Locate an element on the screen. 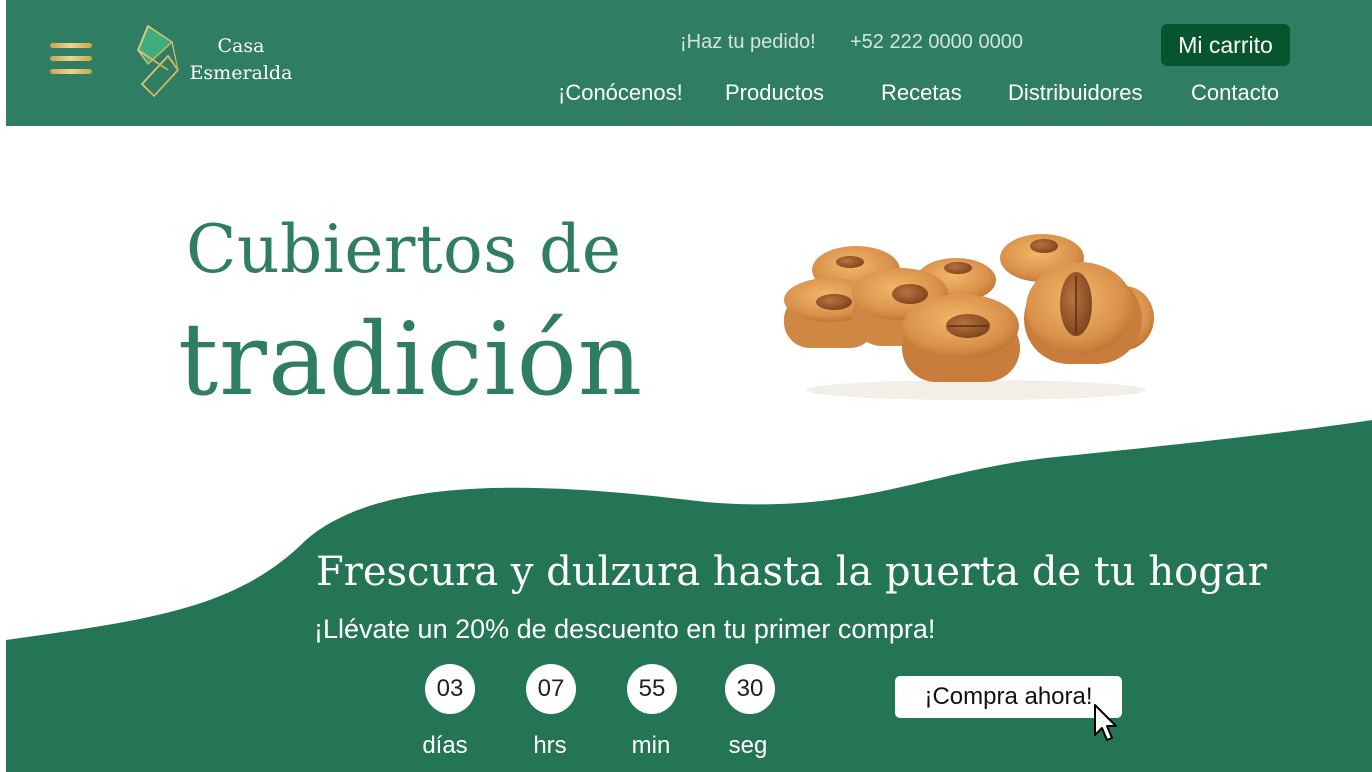 This screenshot has height=772, width=1372. countdown-seconds-value: 30 is located at coordinates (750, 689).